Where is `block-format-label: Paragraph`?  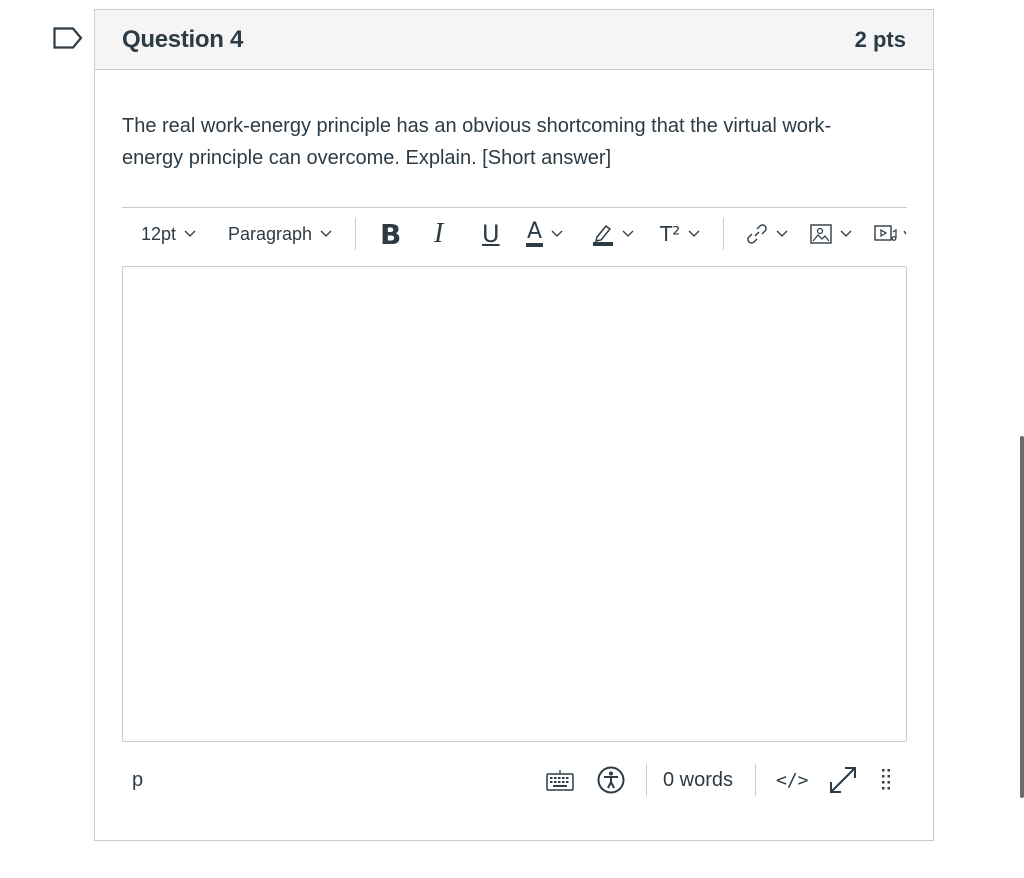 block-format-label: Paragraph is located at coordinates (270, 233).